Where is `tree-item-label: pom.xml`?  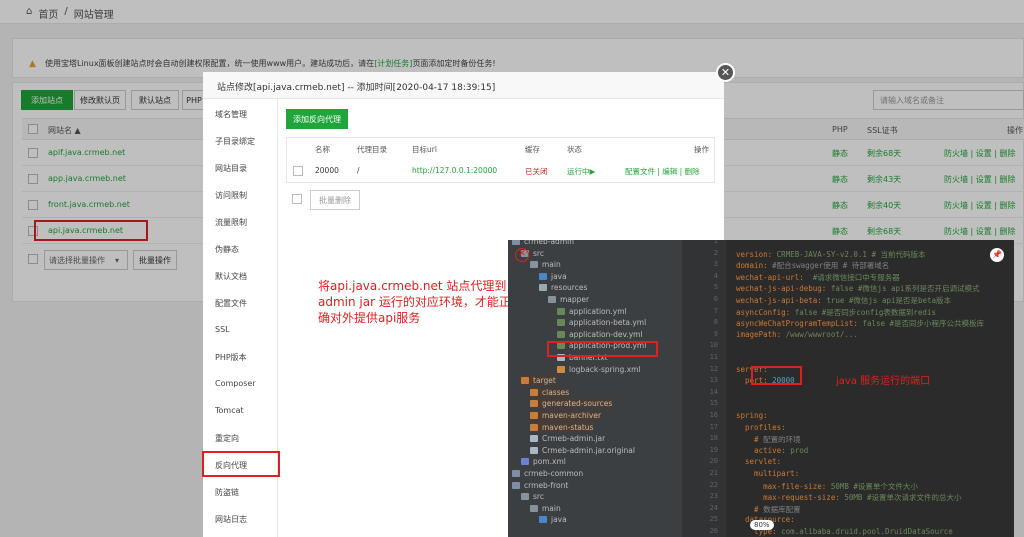 tree-item-label: pom.xml is located at coordinates (549, 462).